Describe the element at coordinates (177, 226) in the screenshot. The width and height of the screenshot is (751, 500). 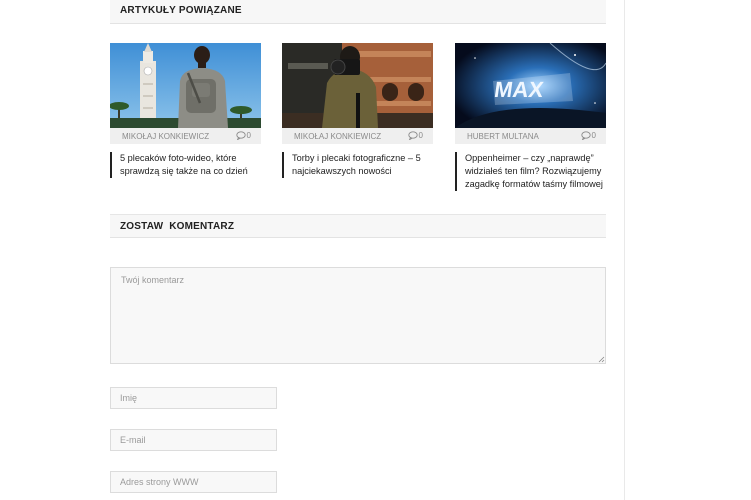
I see `leave-comment-title: ZOSTAW KOMENTARZ` at that location.